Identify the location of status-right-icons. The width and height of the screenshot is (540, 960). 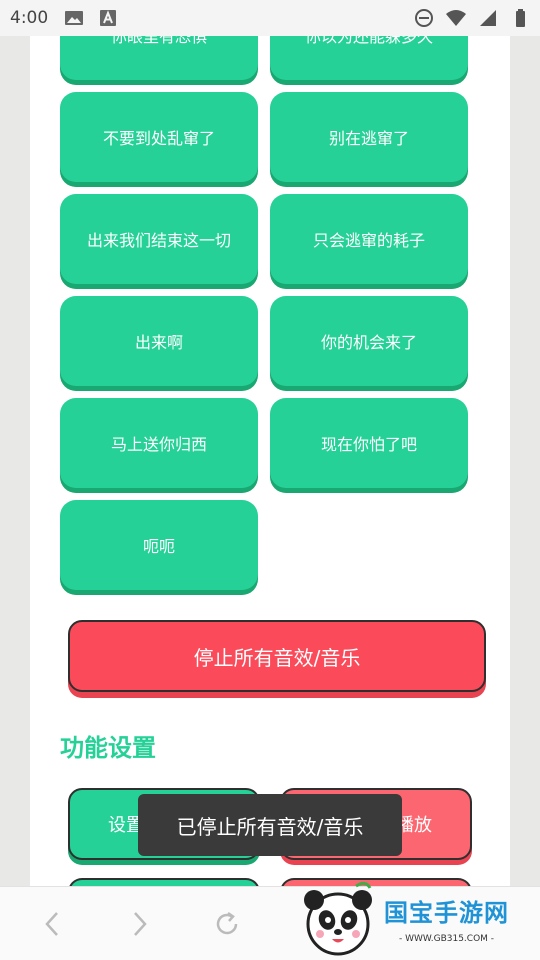
(472, 18).